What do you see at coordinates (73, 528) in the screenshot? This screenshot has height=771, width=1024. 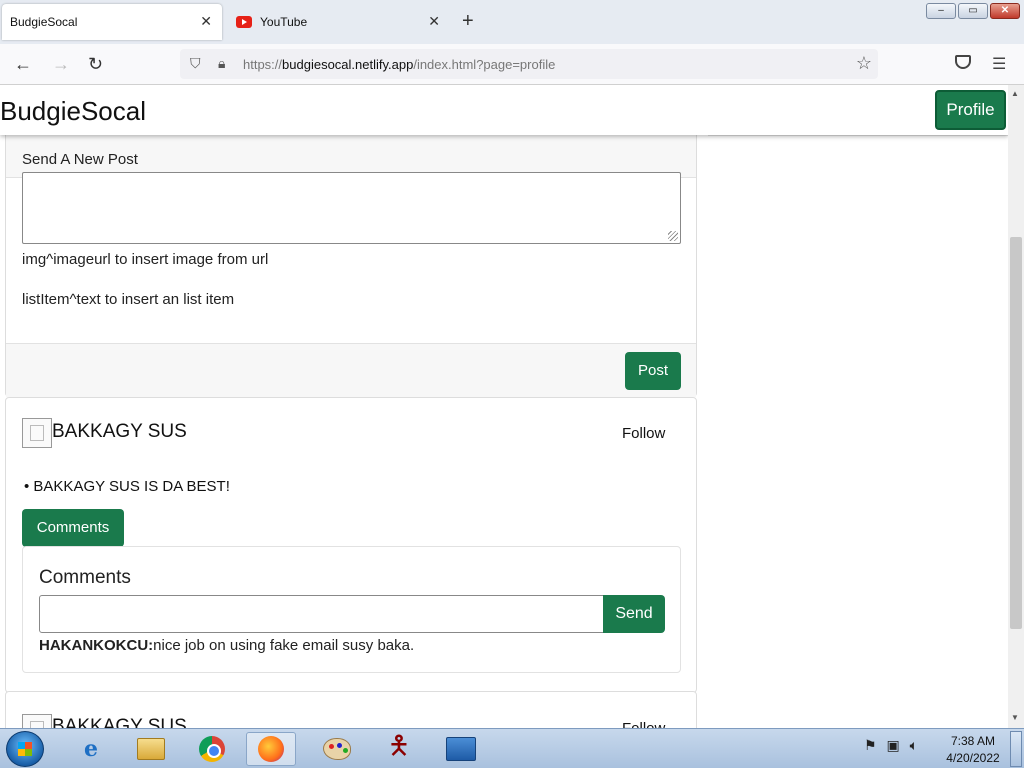 I see `comments-button: Comments` at bounding box center [73, 528].